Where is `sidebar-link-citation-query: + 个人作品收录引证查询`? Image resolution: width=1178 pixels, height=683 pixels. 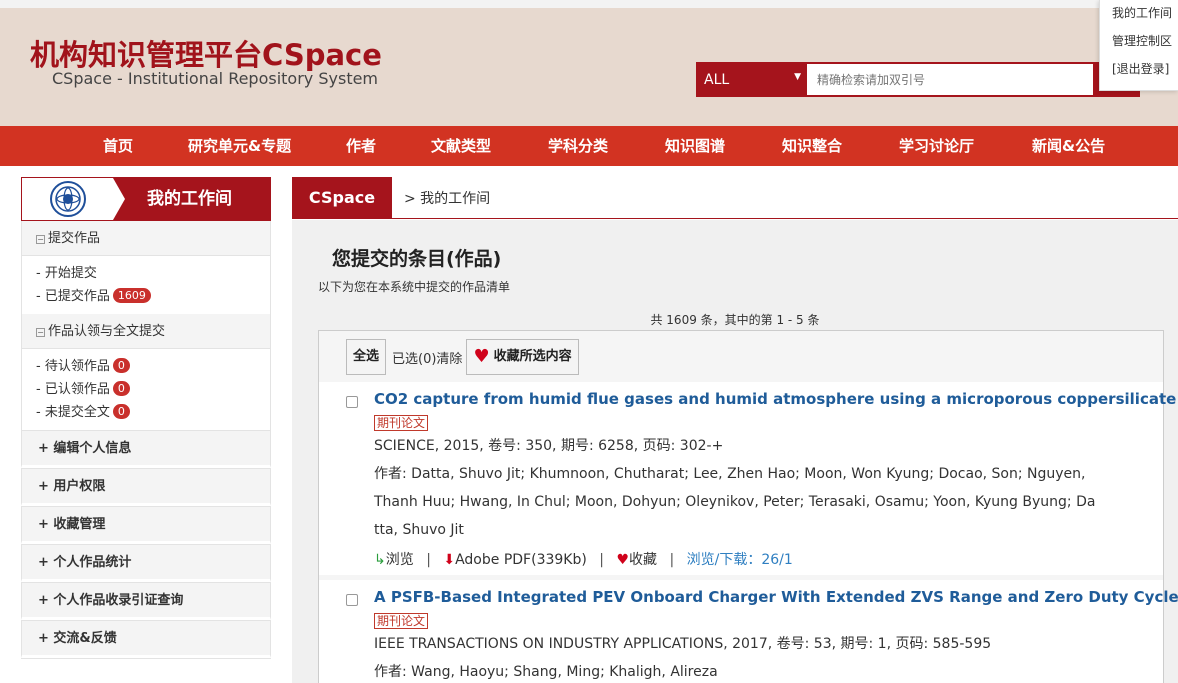
sidebar-link-citation-query: + 个人作品收录引证查询 is located at coordinates (146, 601).